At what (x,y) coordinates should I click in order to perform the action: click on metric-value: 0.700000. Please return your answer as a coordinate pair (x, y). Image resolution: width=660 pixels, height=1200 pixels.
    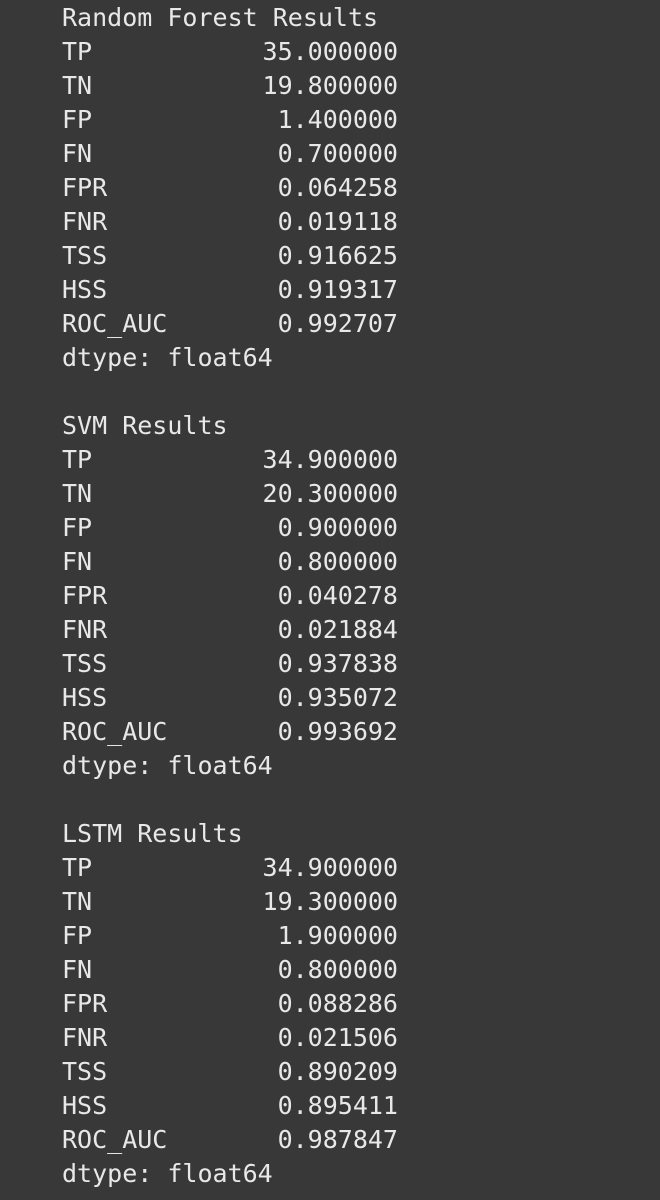
    Looking at the image, I should click on (337, 153).